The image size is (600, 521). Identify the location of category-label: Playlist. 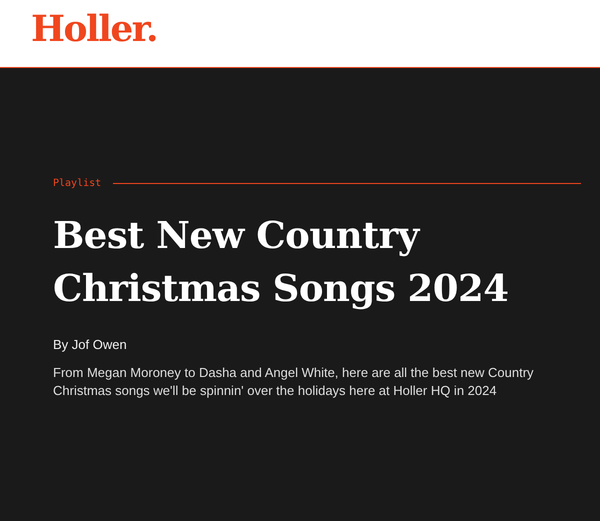
(77, 183).